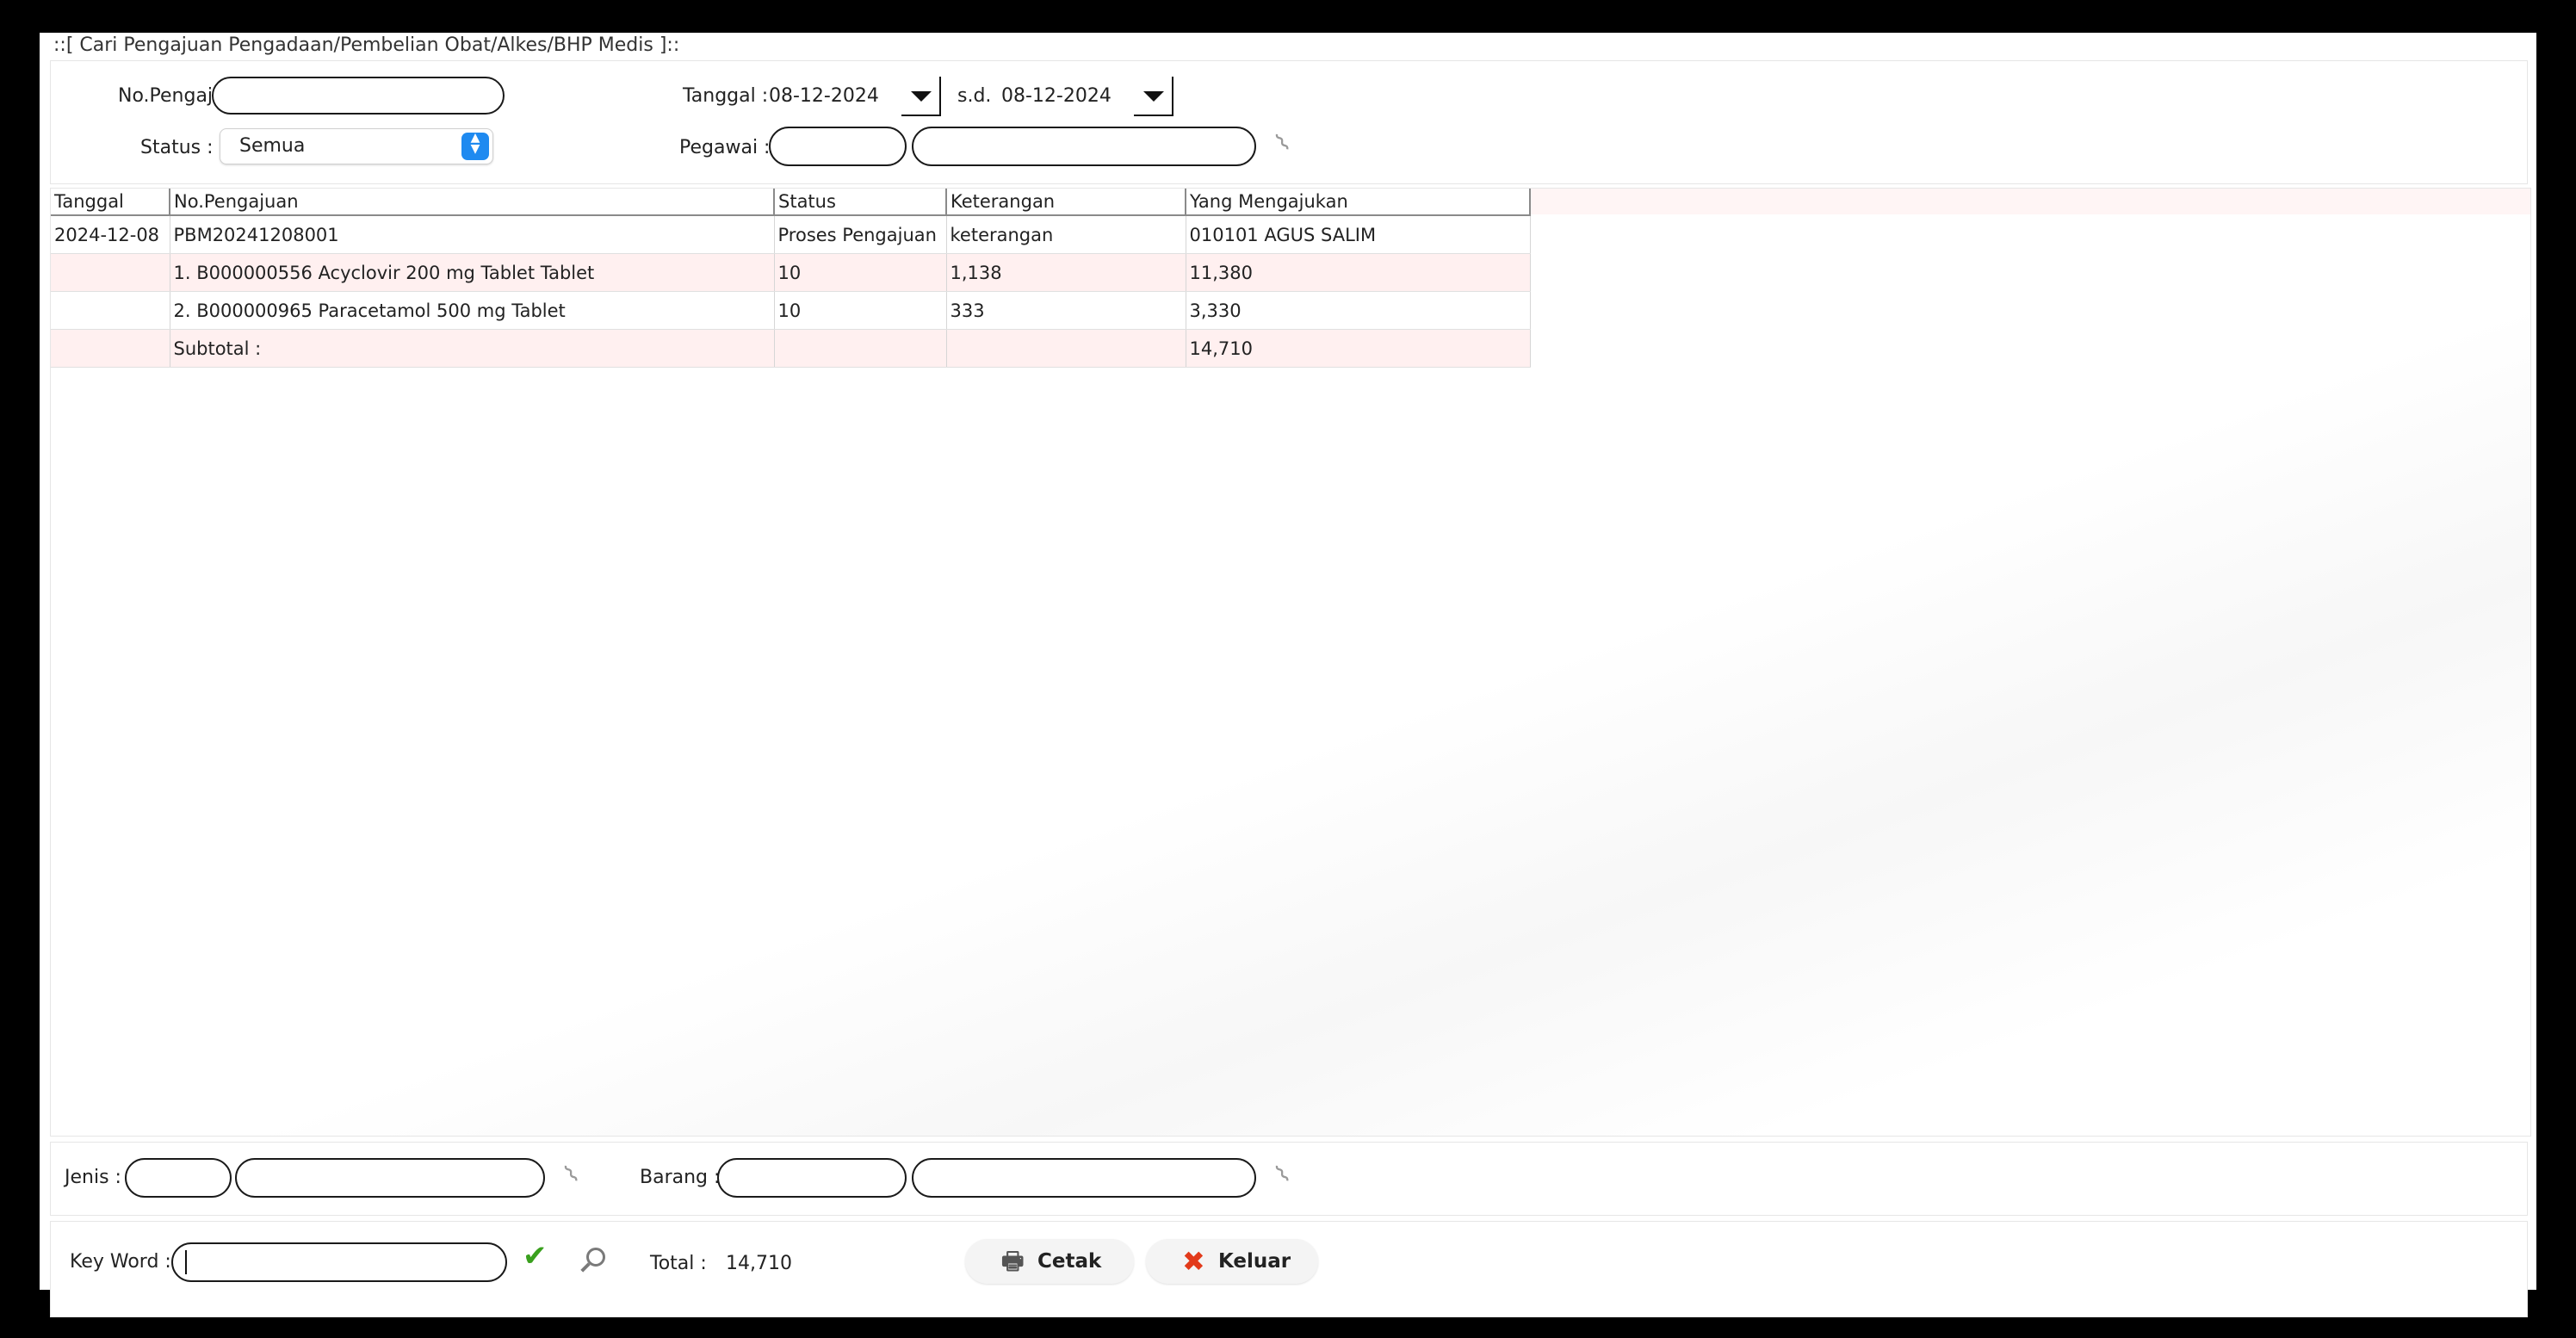 This screenshot has width=2576, height=1338. I want to click on red-x-icon: ✖, so click(1193, 1261).